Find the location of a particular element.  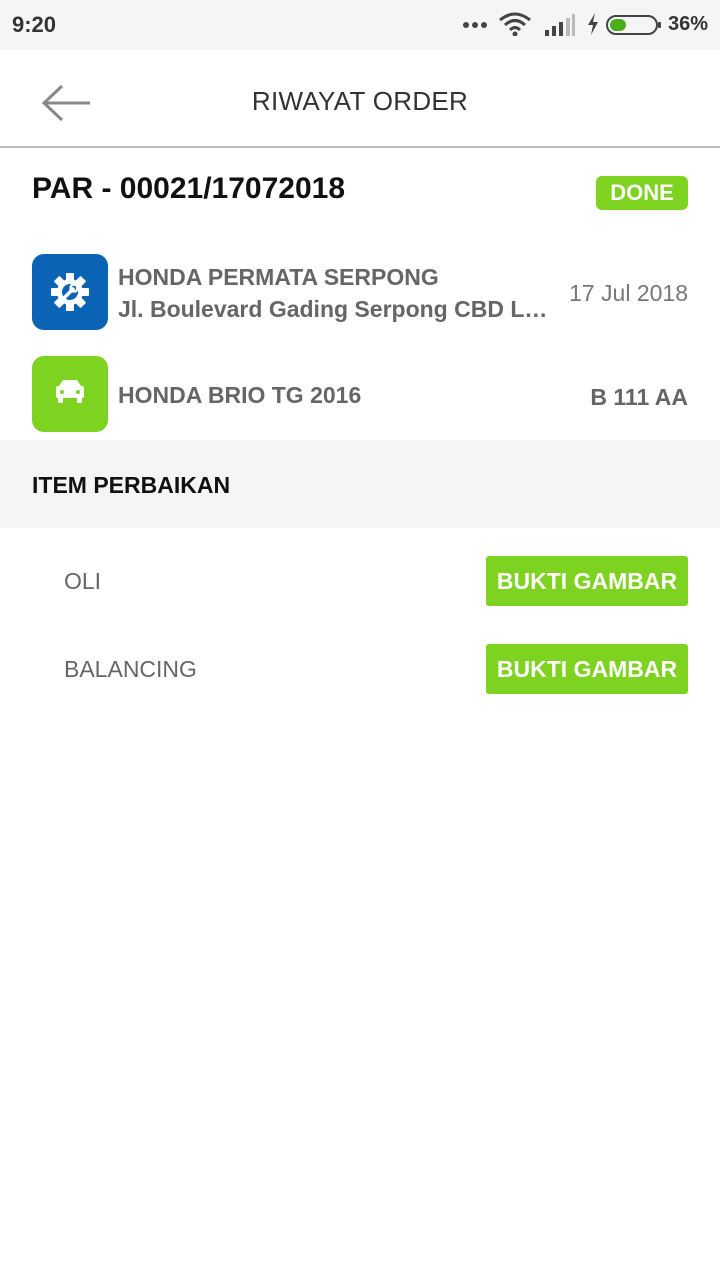

repair-section-header: ITEM PERBAIKAN is located at coordinates (360, 484).